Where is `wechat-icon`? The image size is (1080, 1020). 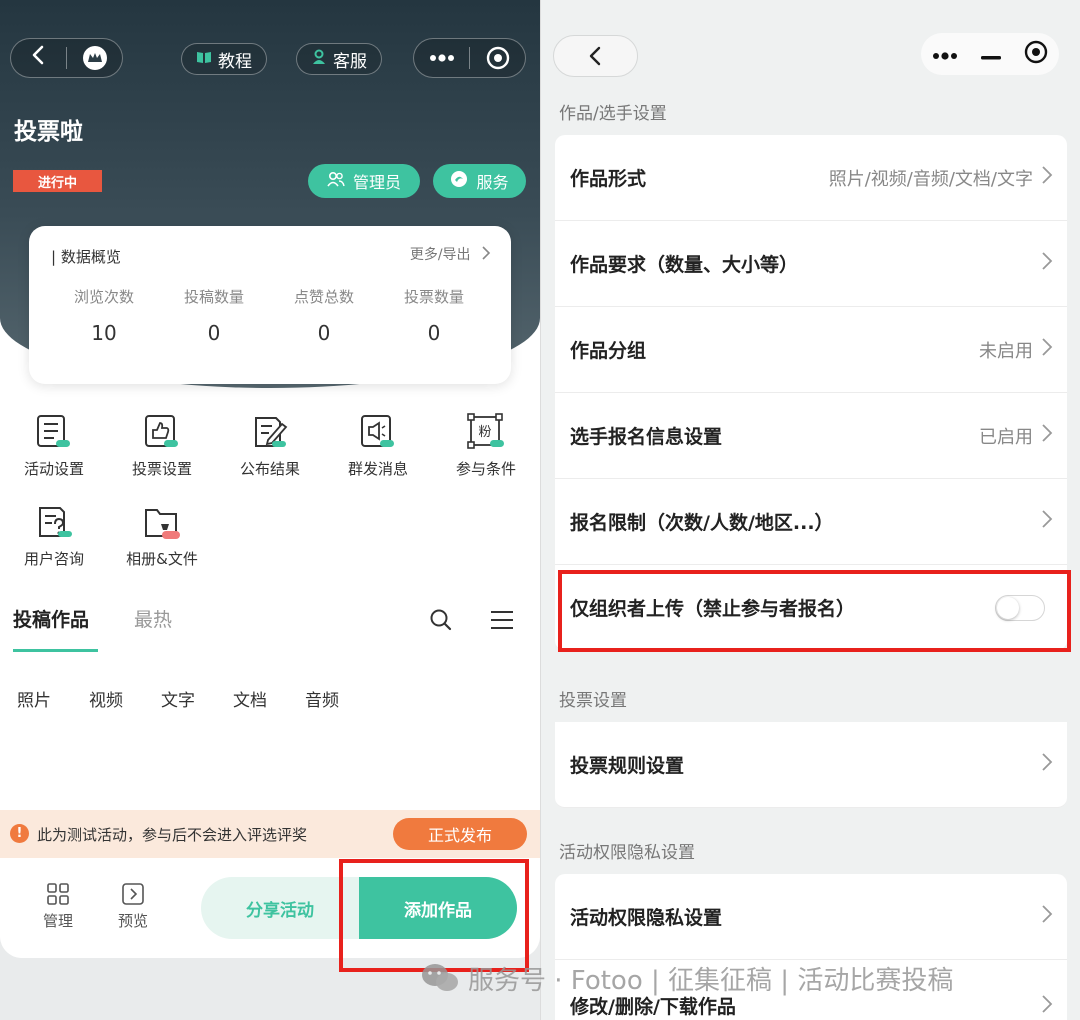
wechat-icon is located at coordinates (440, 977).